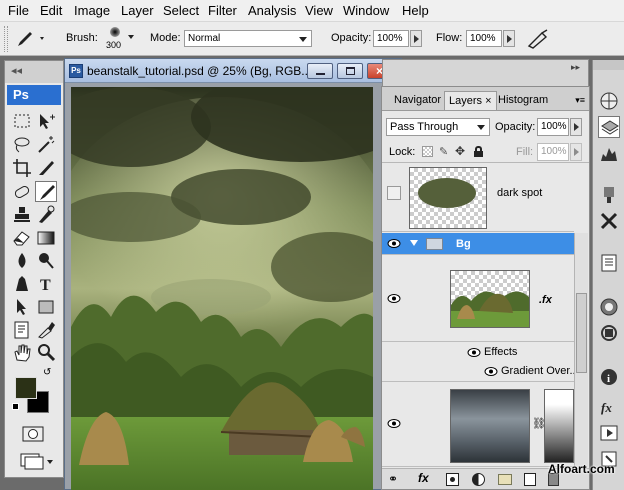 The width and height of the screenshot is (624, 490). What do you see at coordinates (417, 100) in the screenshot?
I see `tab-navigator: Navigator` at bounding box center [417, 100].